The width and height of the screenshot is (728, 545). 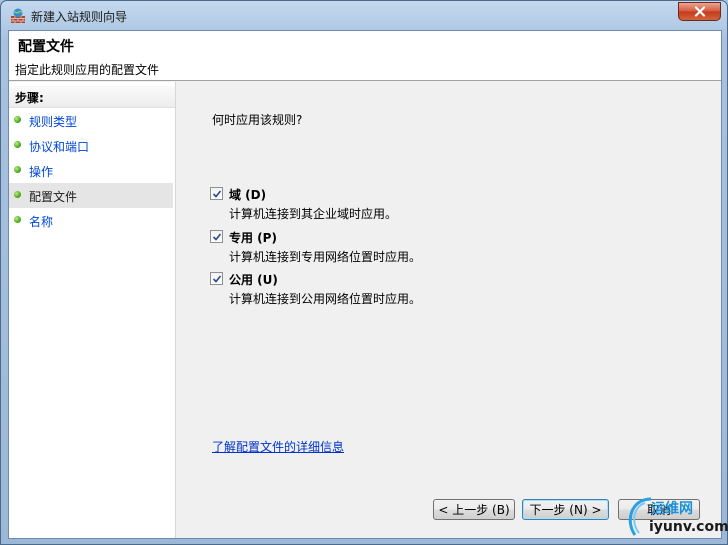 I want to click on page-subtitle: 指定此规则应用的配置文件, so click(x=87, y=70).